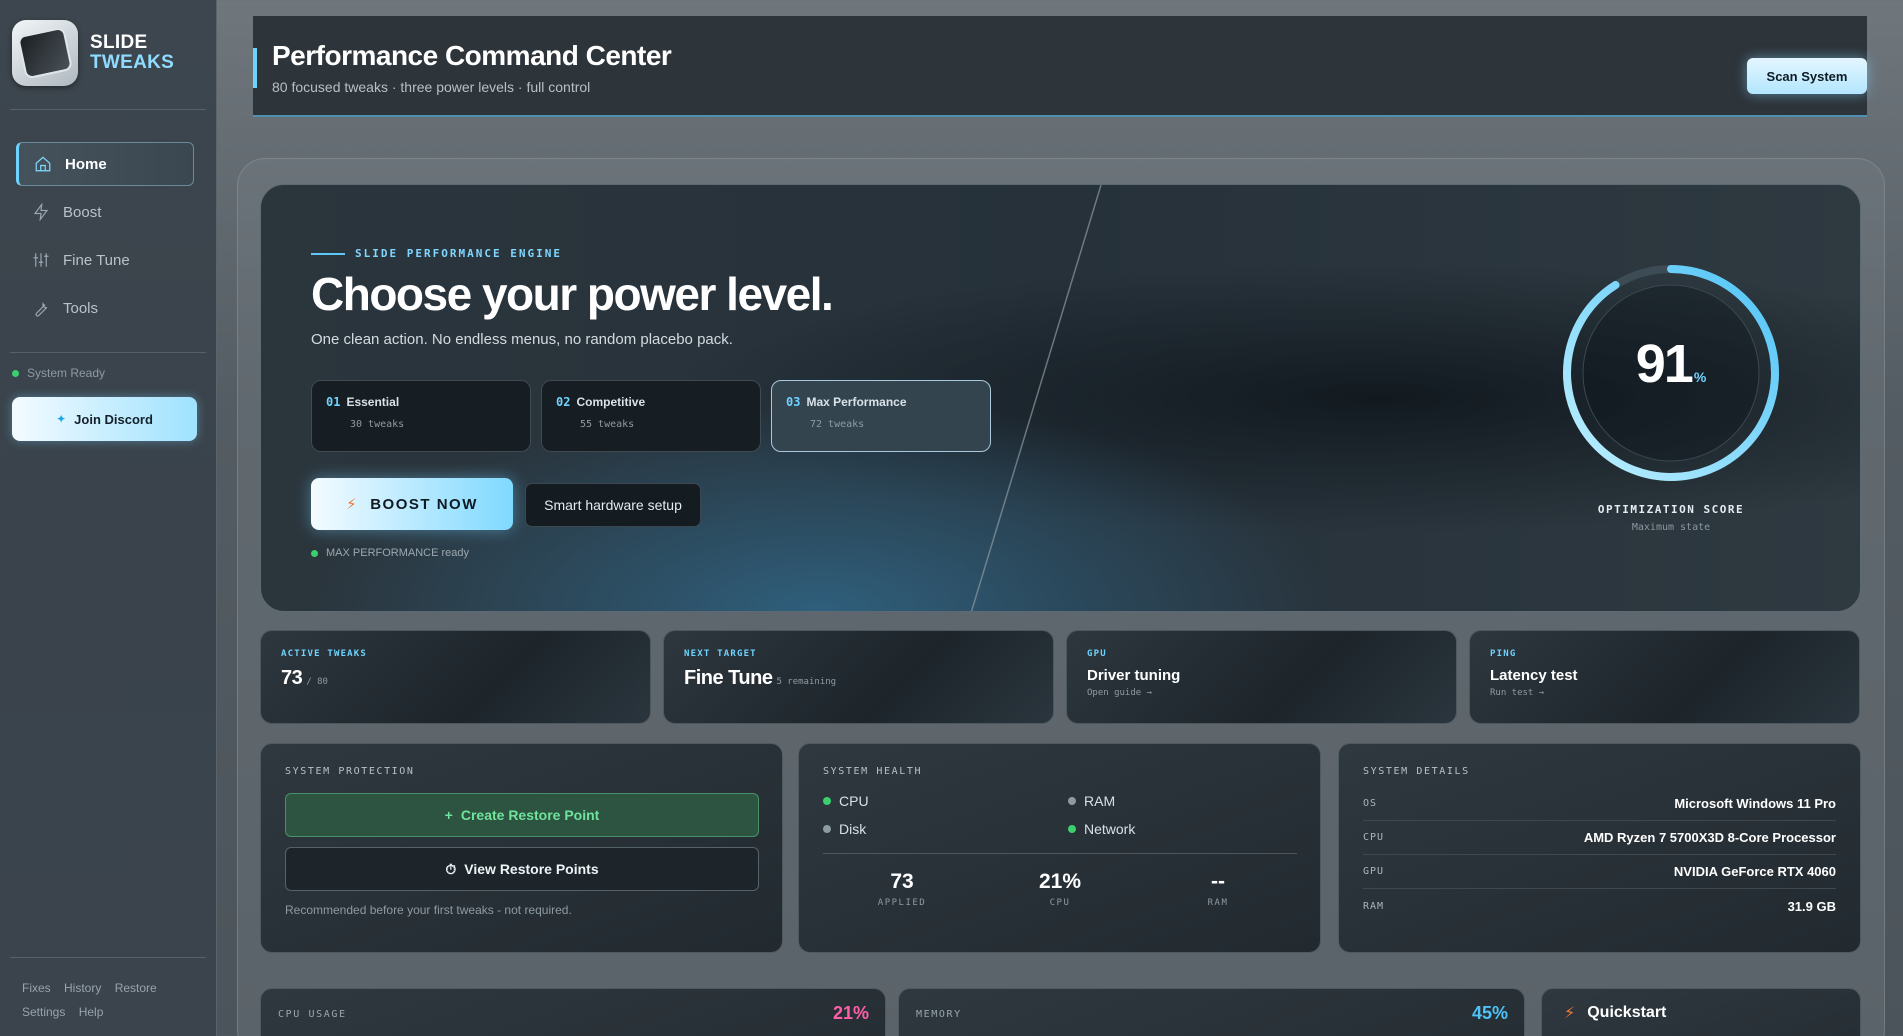 The width and height of the screenshot is (1903, 1036). What do you see at coordinates (91, 1012) in the screenshot?
I see `footer-link-help: Help` at bounding box center [91, 1012].